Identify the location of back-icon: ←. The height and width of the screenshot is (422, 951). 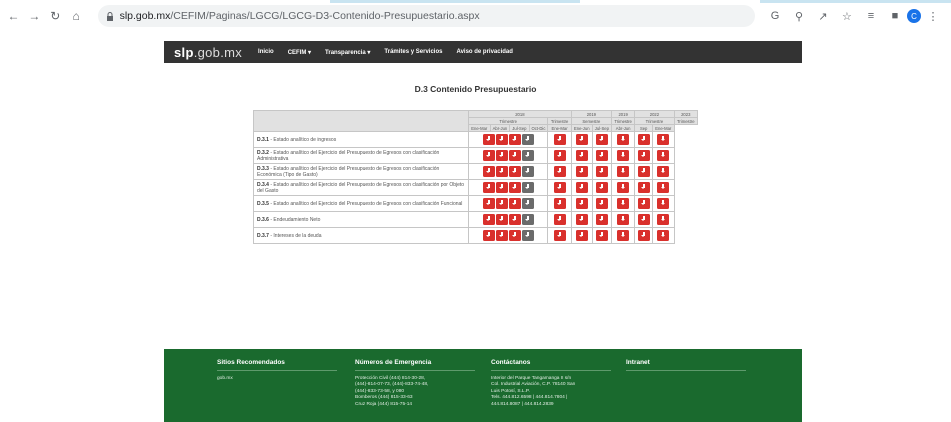
(13, 16).